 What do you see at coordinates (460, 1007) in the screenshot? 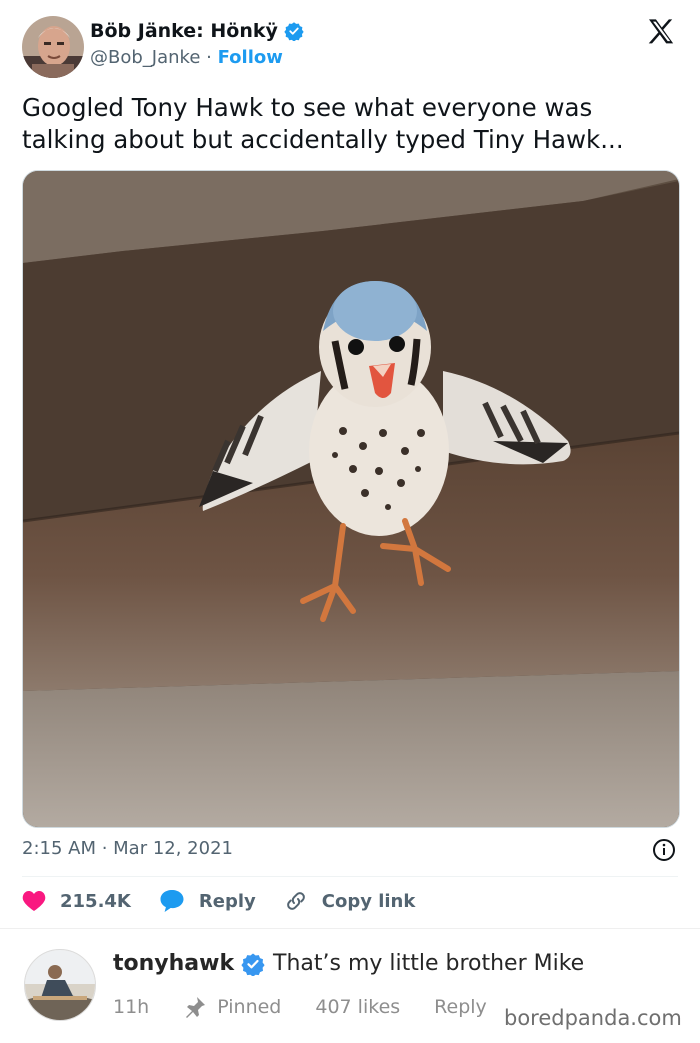
I see `comment-reply-button: Reply` at bounding box center [460, 1007].